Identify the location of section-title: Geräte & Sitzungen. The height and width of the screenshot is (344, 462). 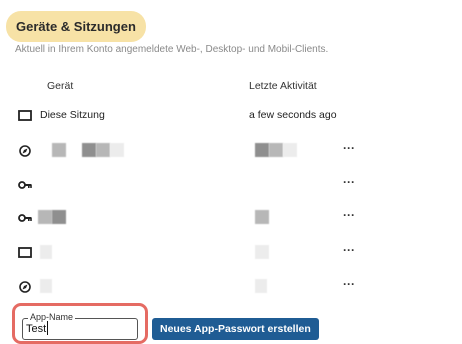
(76, 26).